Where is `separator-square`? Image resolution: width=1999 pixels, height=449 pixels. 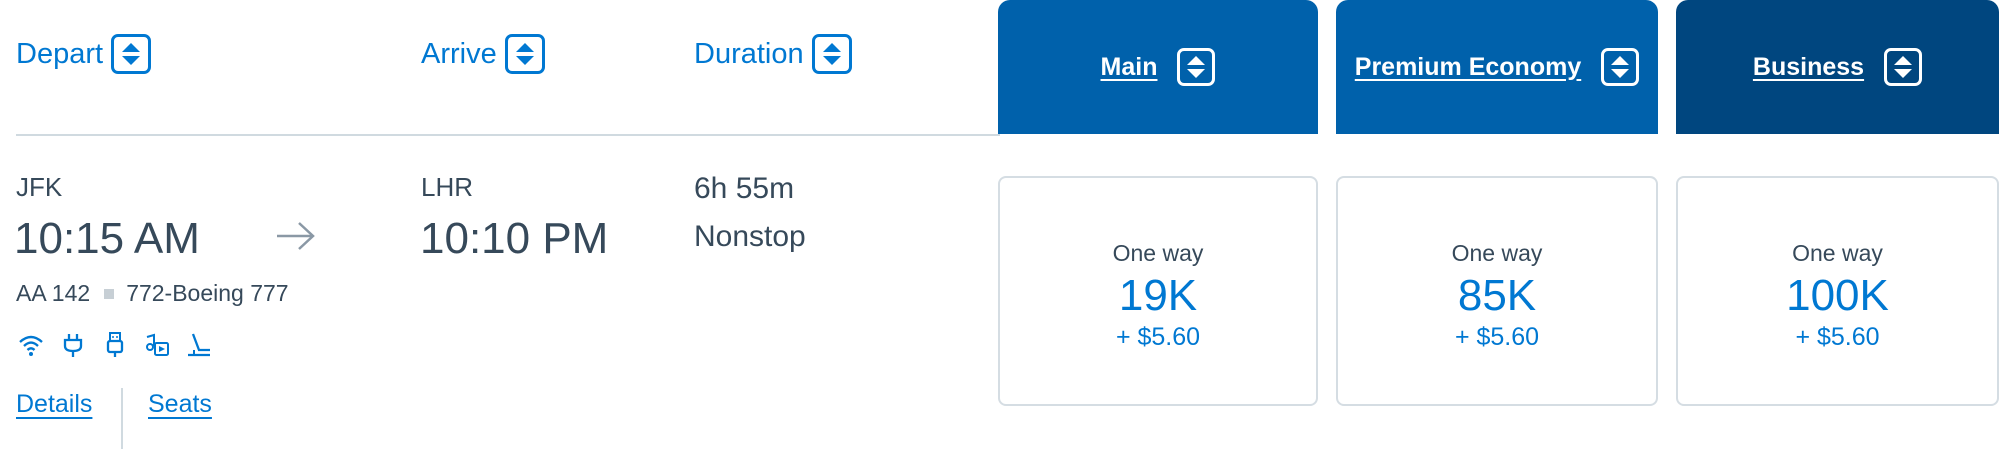
separator-square is located at coordinates (109, 293).